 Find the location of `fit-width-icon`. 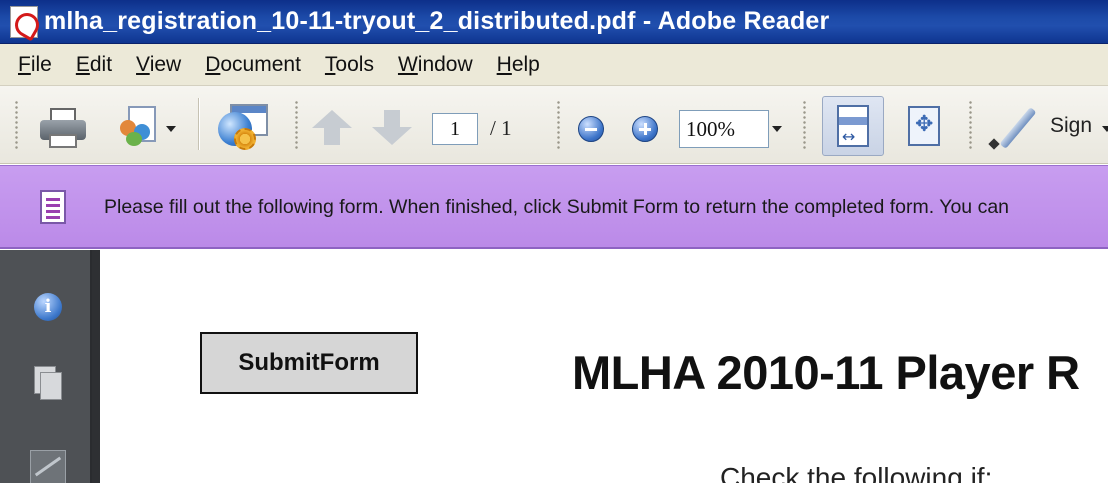

fit-width-icon is located at coordinates (853, 126).